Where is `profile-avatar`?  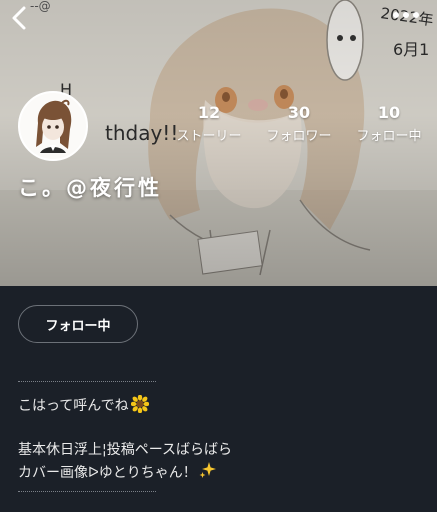
profile-avatar is located at coordinates (53, 126).